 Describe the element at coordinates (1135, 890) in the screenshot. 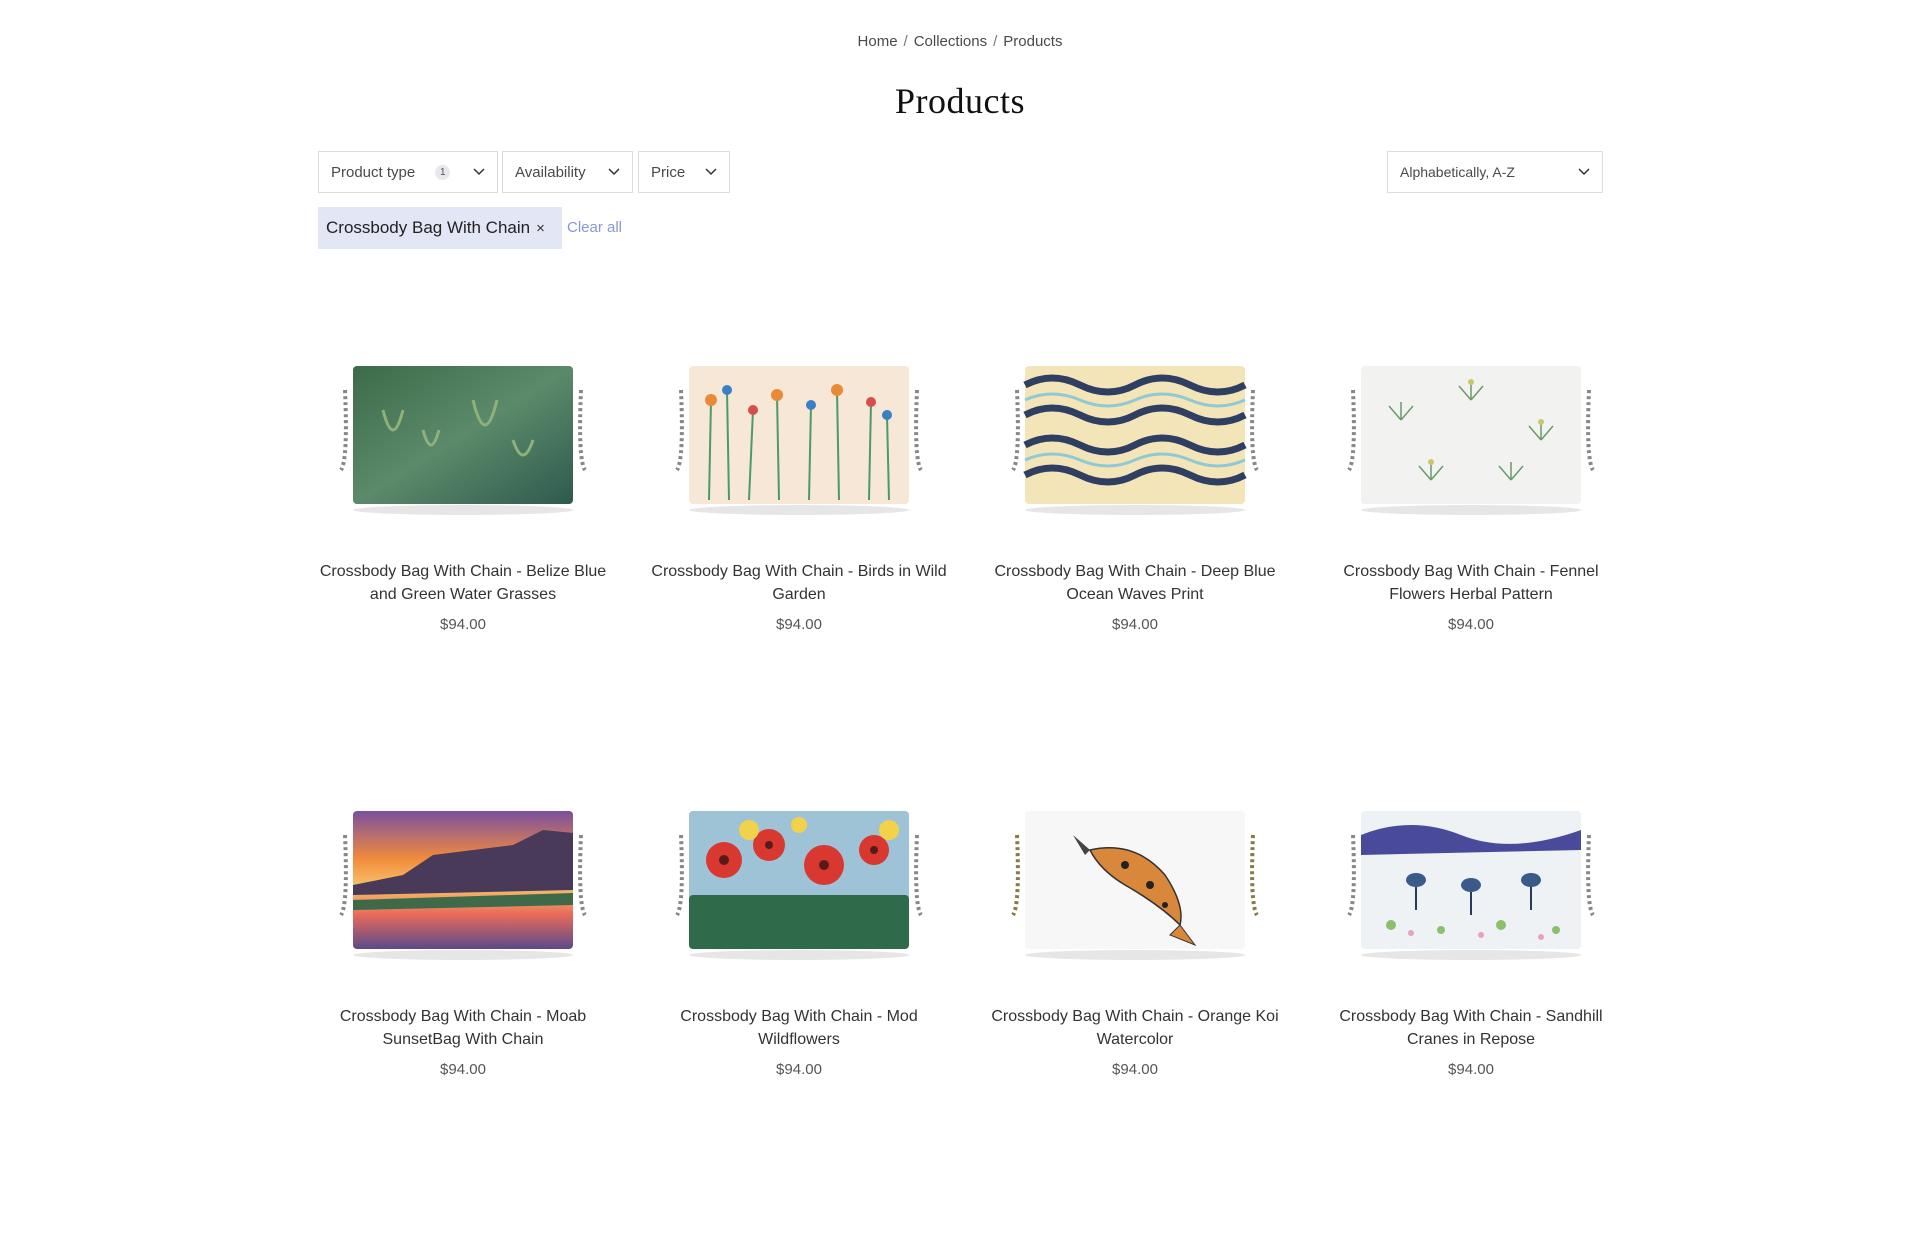

I see `product-image-koi-watercolor` at that location.